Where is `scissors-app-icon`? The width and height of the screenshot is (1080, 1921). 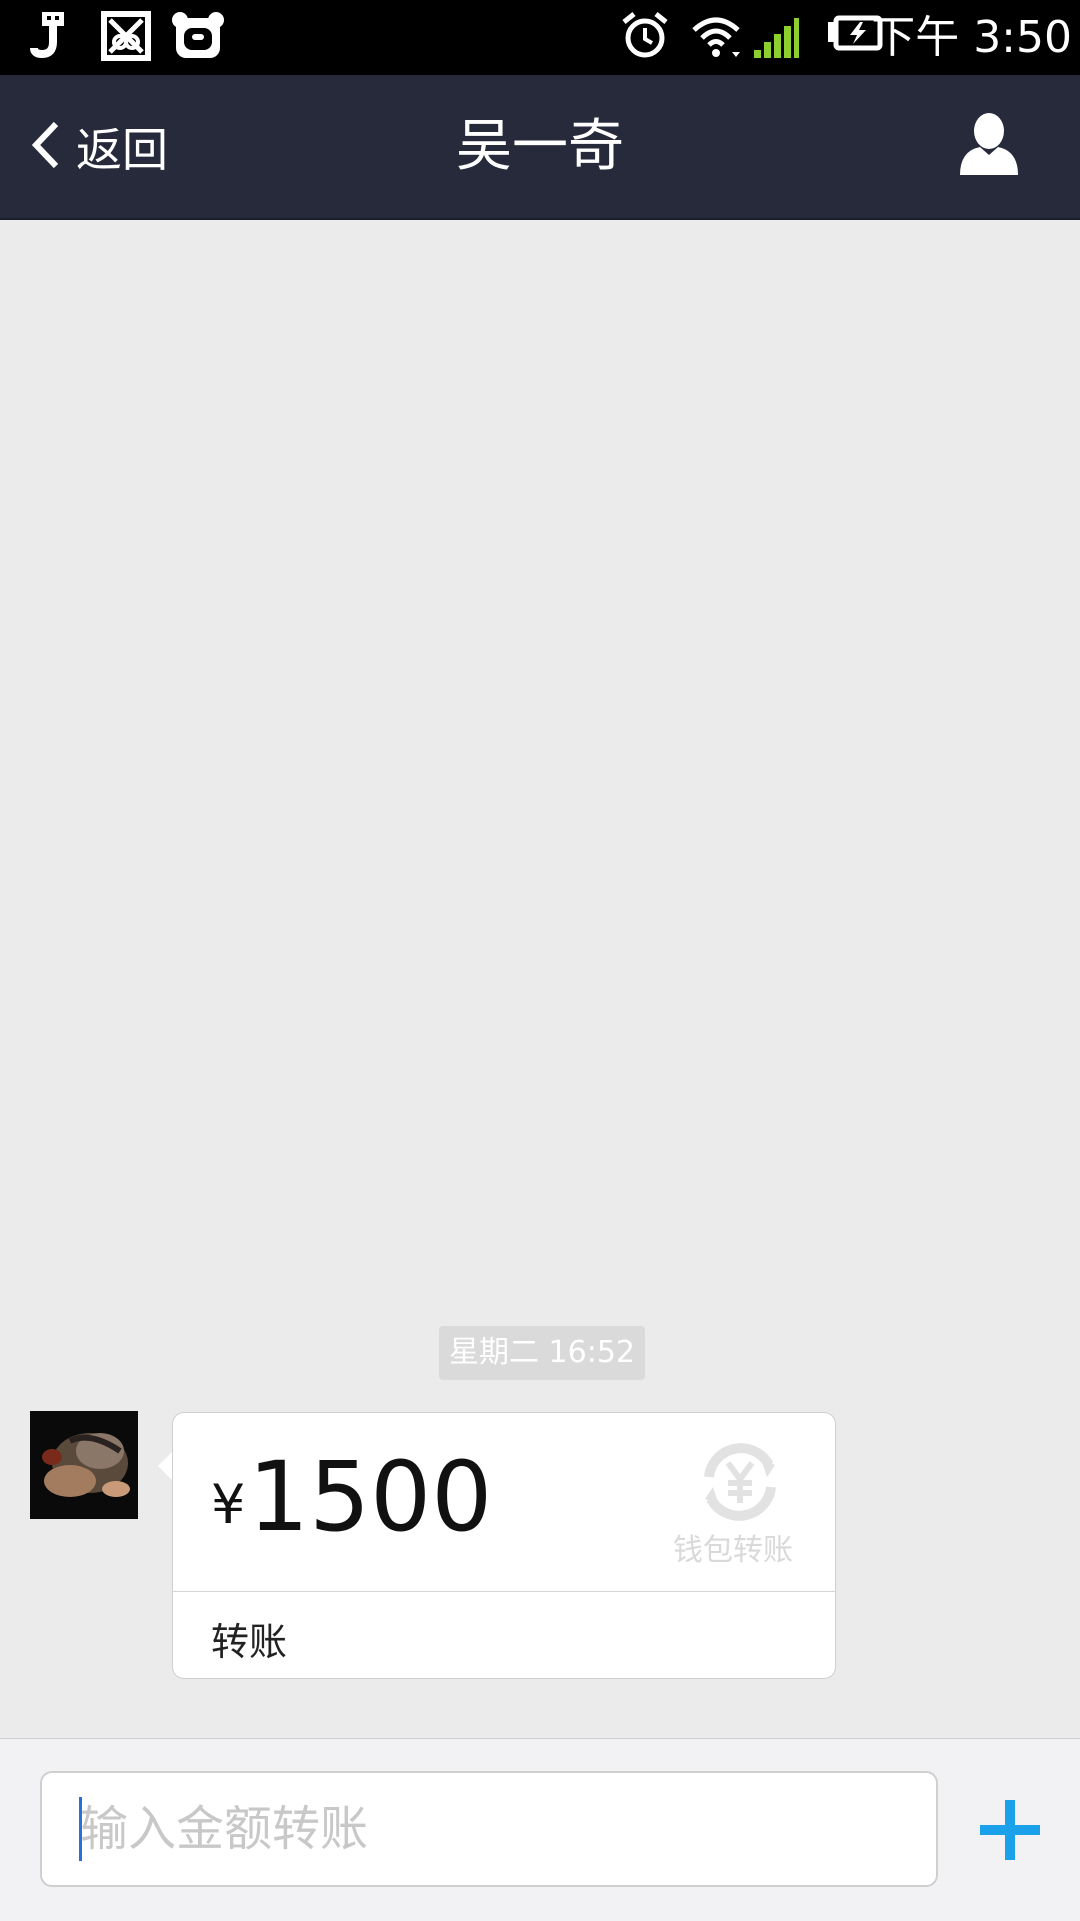 scissors-app-icon is located at coordinates (126, 38).